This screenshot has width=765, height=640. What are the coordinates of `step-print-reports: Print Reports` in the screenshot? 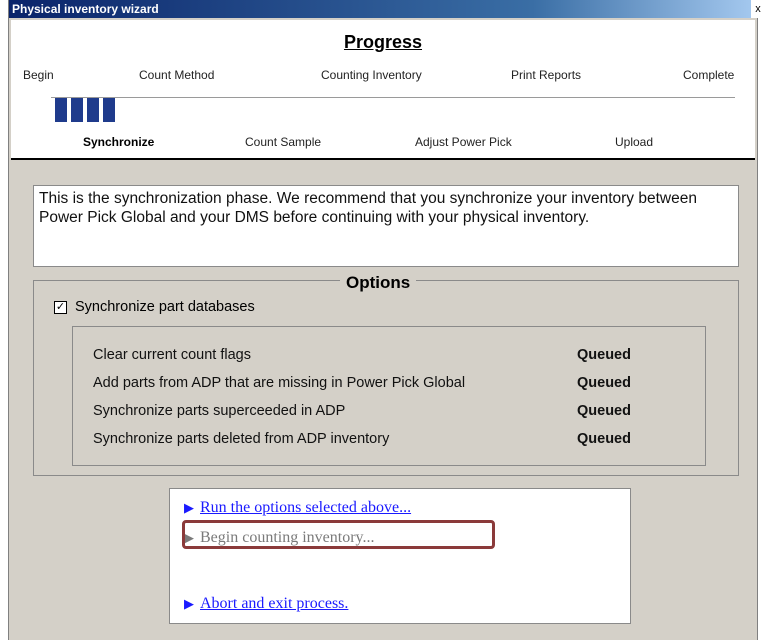 It's located at (546, 75).